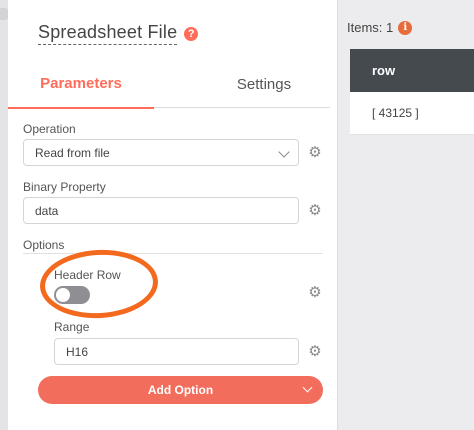  Describe the element at coordinates (176, 351) in the screenshot. I see `range-input: H16` at that location.